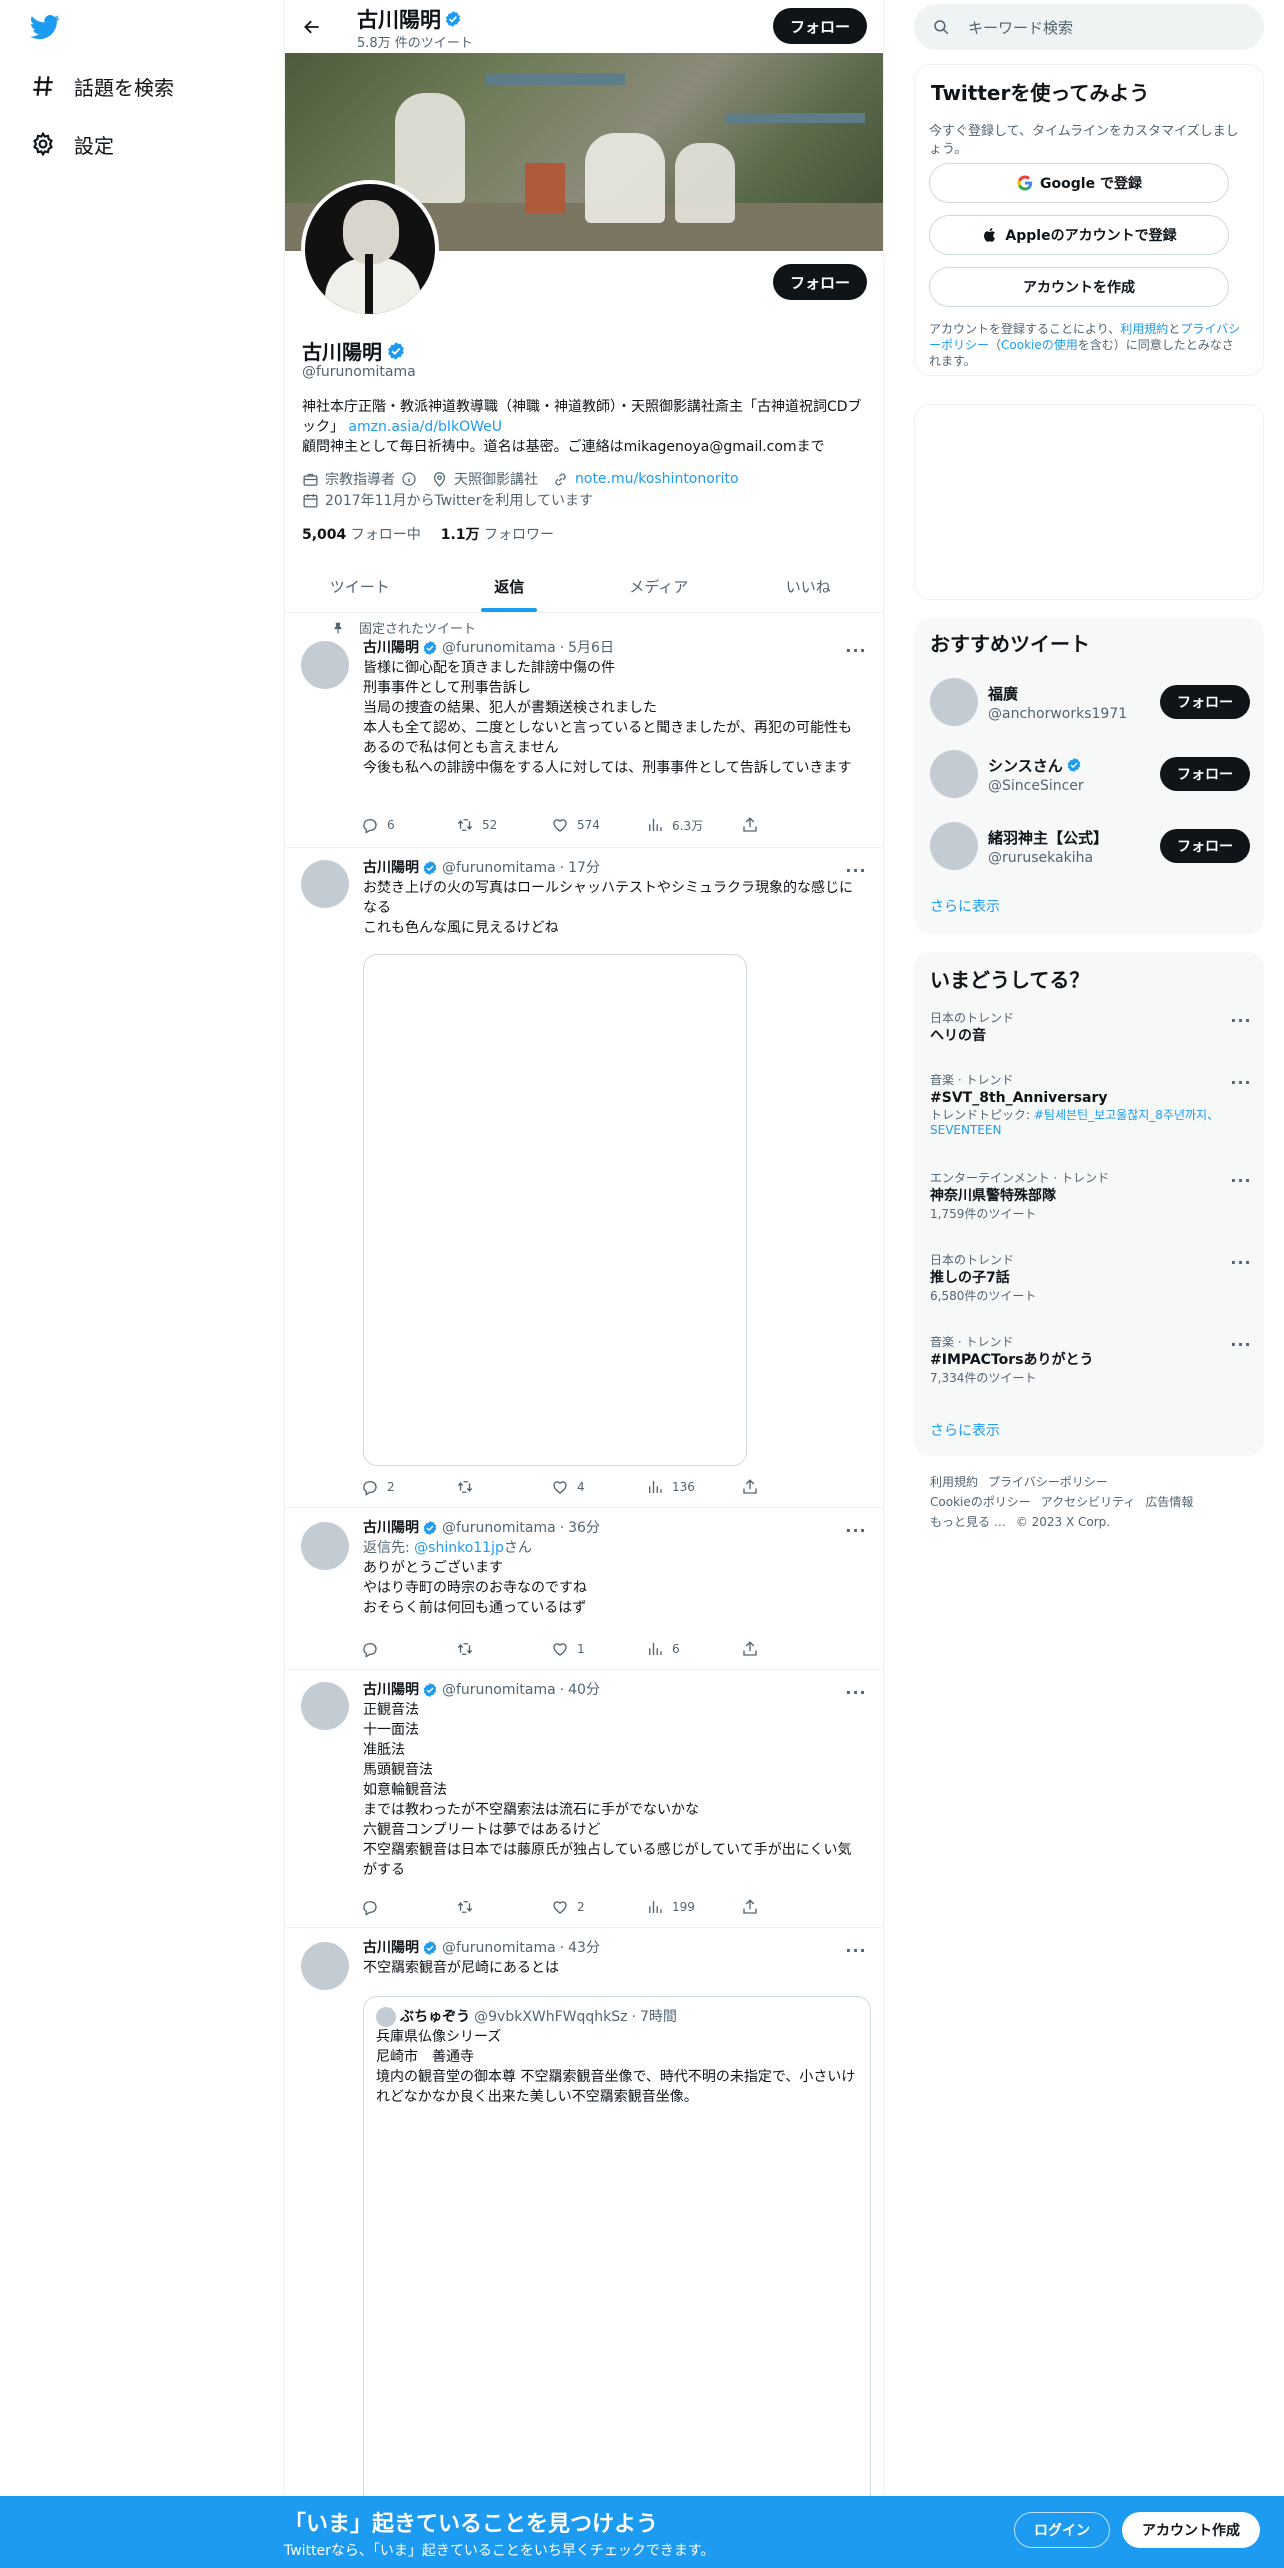  What do you see at coordinates (980, 1502) in the screenshot?
I see `footer-link: Cookieのポリシー` at bounding box center [980, 1502].